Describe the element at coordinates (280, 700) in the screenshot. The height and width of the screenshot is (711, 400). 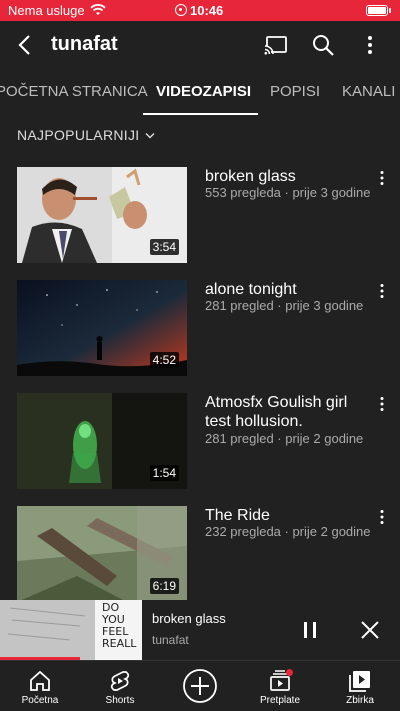
I see `nav-label: Pretplate` at that location.